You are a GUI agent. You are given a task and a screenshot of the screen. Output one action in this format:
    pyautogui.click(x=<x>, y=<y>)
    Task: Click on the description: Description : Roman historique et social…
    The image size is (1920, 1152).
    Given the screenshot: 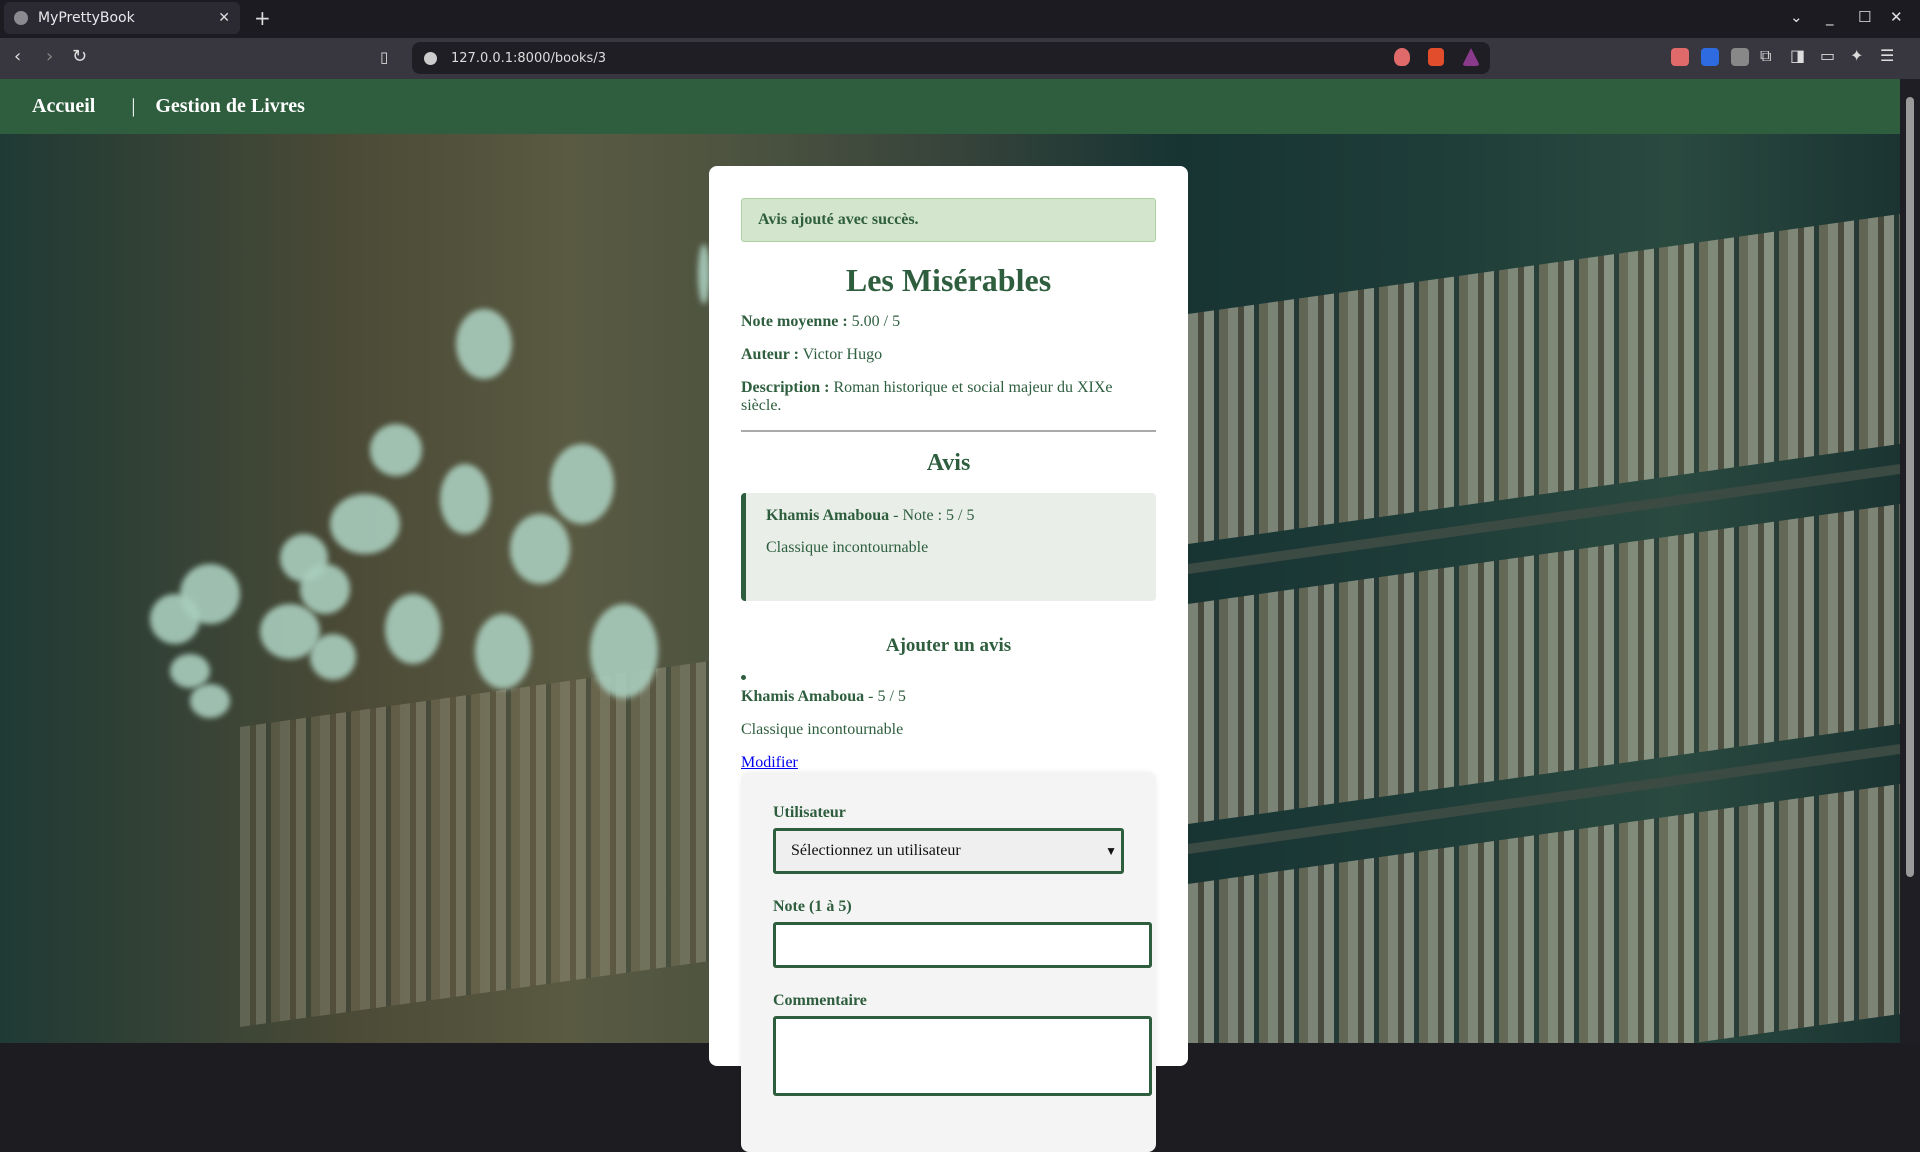 What is the action you would take?
    pyautogui.click(x=948, y=397)
    